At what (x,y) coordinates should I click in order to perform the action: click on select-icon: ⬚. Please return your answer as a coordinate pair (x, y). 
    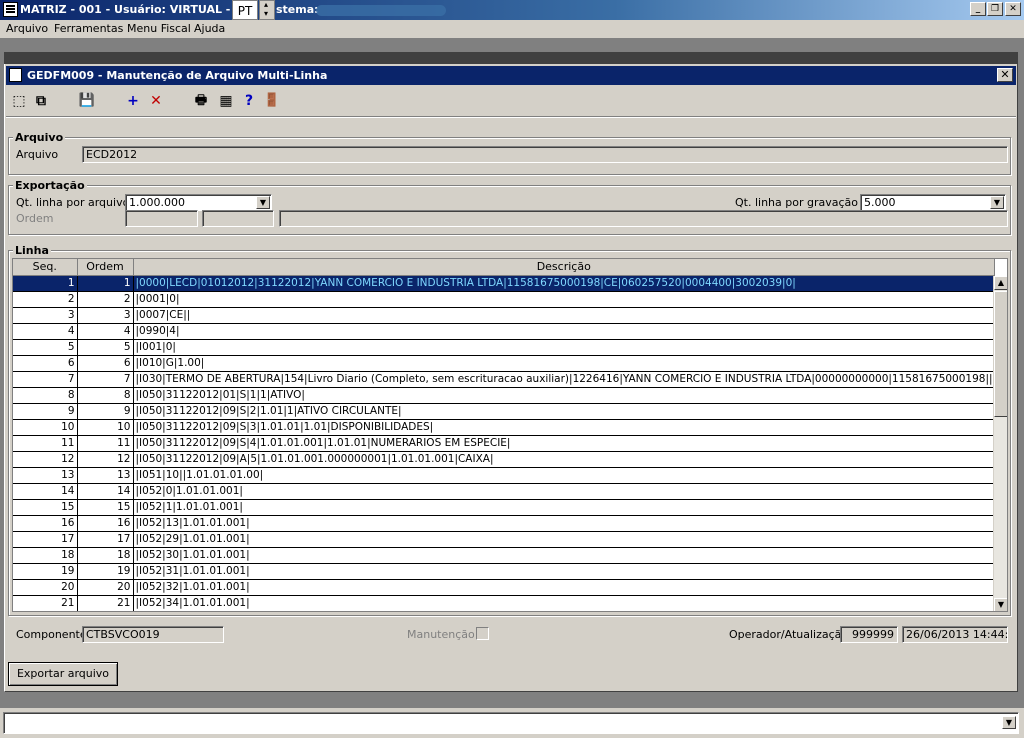
    Looking at the image, I should click on (19, 101).